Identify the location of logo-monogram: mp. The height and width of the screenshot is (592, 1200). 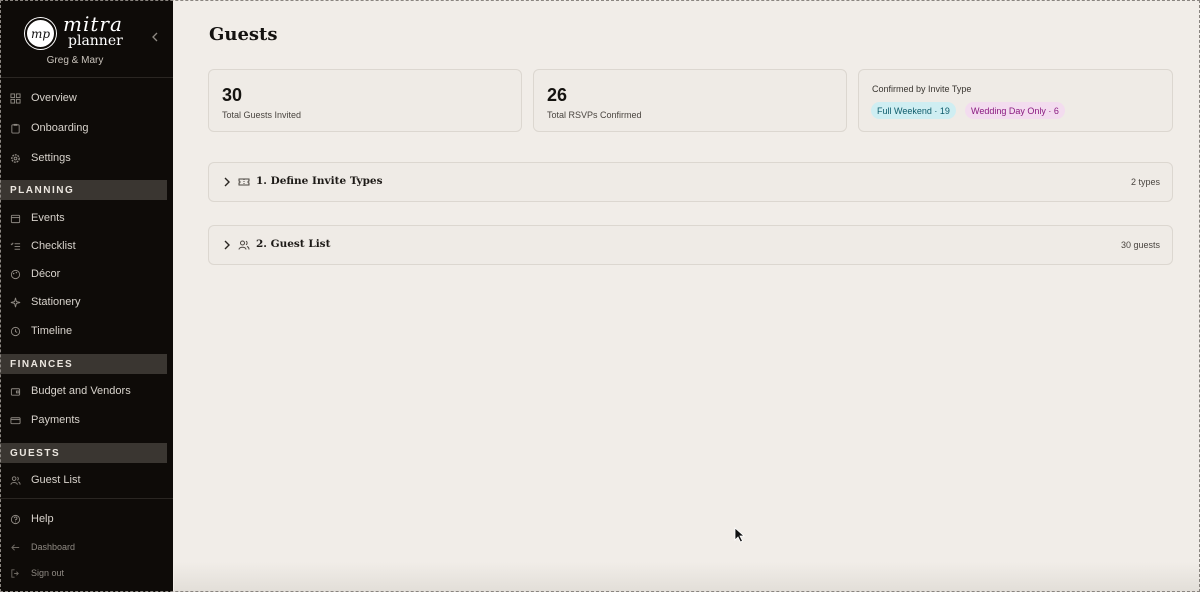
(40, 33).